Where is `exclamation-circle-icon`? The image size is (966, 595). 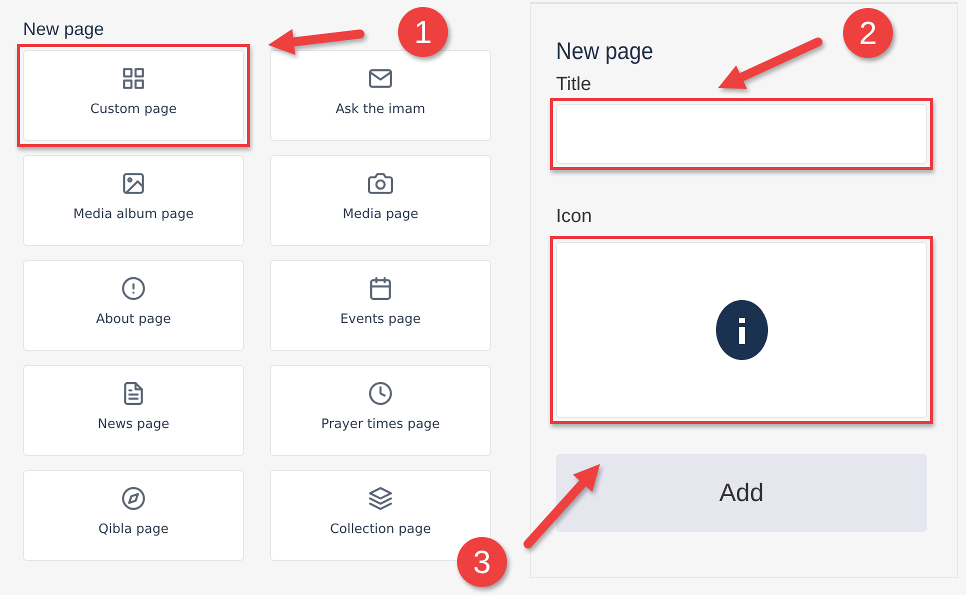 exclamation-circle-icon is located at coordinates (133, 288).